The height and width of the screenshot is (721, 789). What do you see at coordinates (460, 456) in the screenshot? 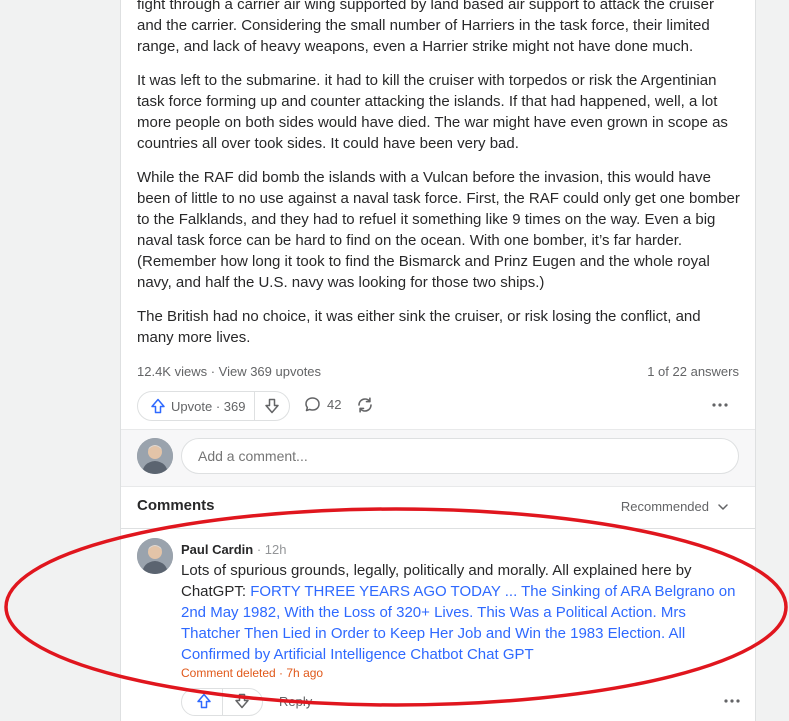
I see `add-comment-input` at bounding box center [460, 456].